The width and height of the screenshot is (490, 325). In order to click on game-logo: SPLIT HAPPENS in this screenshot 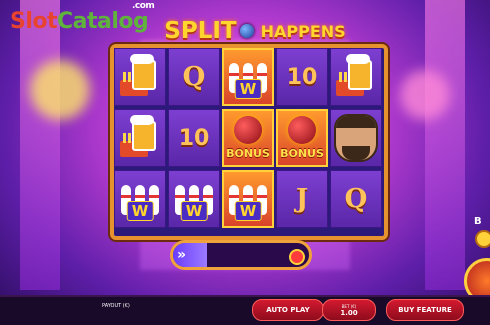, I will do `click(255, 31)`.